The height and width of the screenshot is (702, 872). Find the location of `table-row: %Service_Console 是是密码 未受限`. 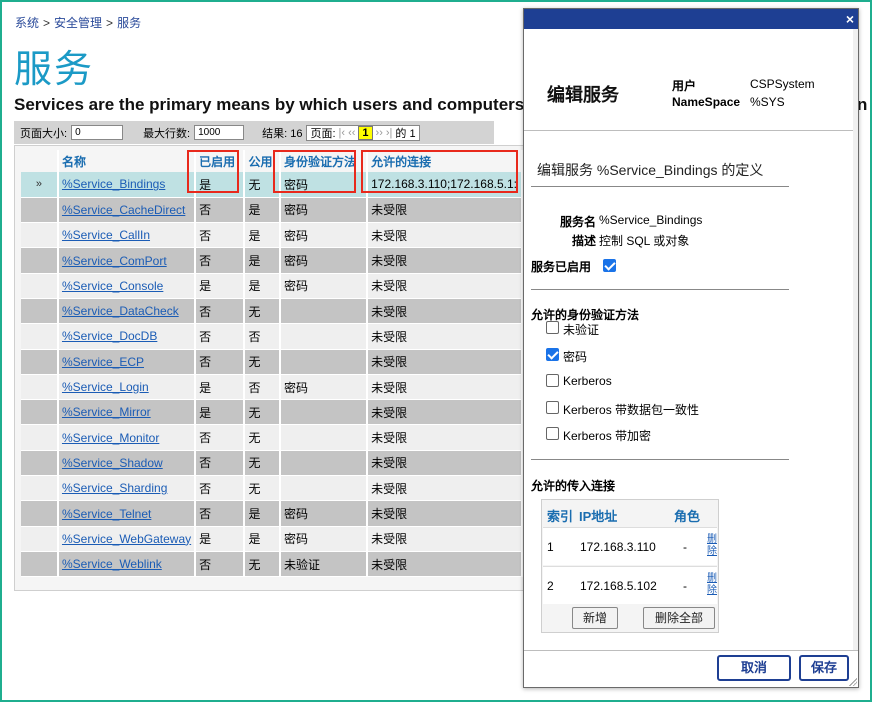

table-row: %Service_Console 是是密码 未受限 is located at coordinates (272, 286).